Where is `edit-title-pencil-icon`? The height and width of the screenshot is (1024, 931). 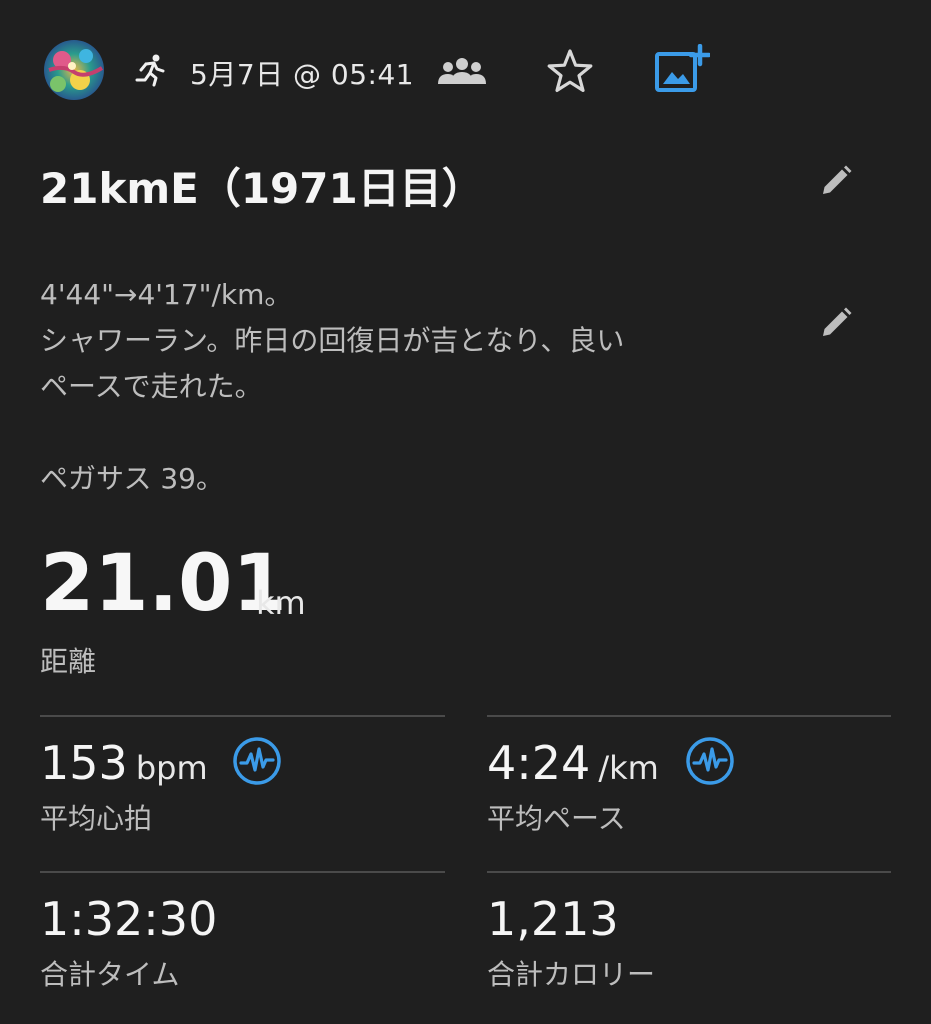 edit-title-pencil-icon is located at coordinates (836, 181).